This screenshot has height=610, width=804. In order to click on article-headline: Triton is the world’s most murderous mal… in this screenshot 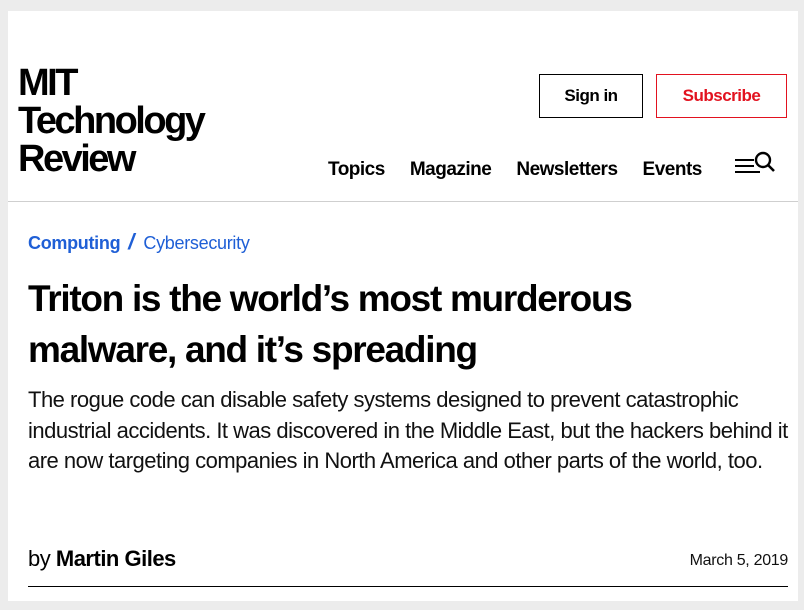, I will do `click(330, 324)`.